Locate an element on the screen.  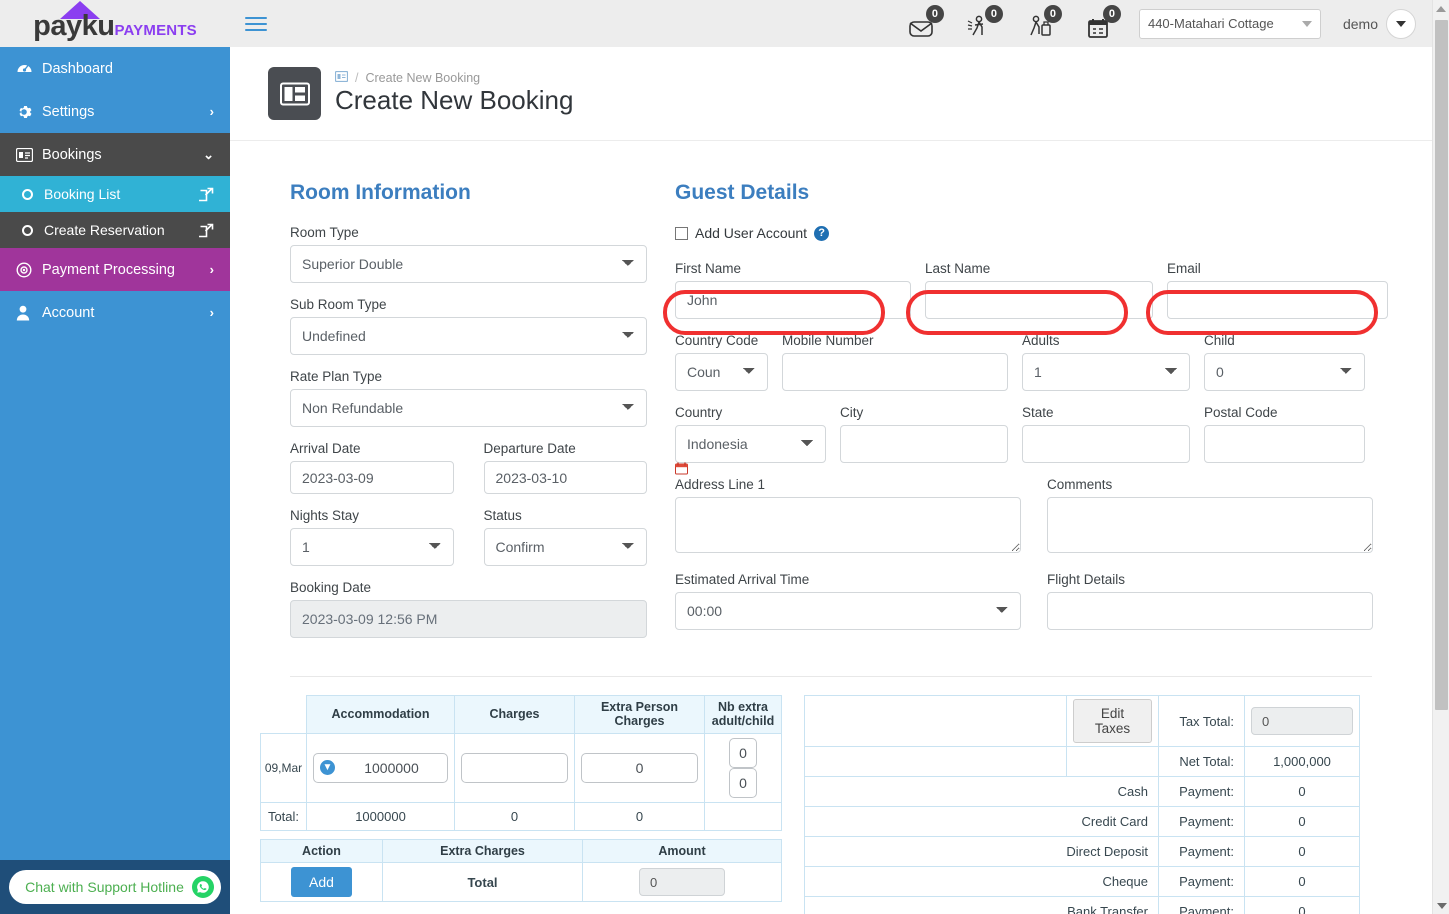
acc-col-nb-extra: Nb extra adult/child is located at coordinates (743, 714).